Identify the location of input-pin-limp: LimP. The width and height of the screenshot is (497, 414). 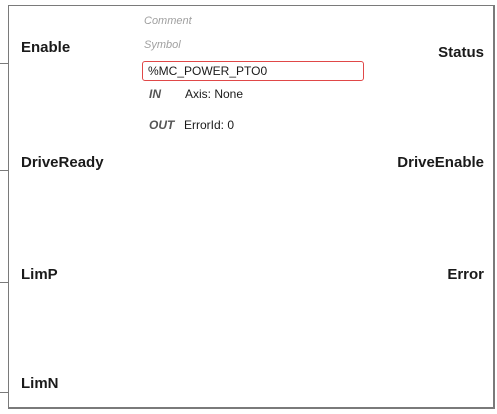
(39, 275).